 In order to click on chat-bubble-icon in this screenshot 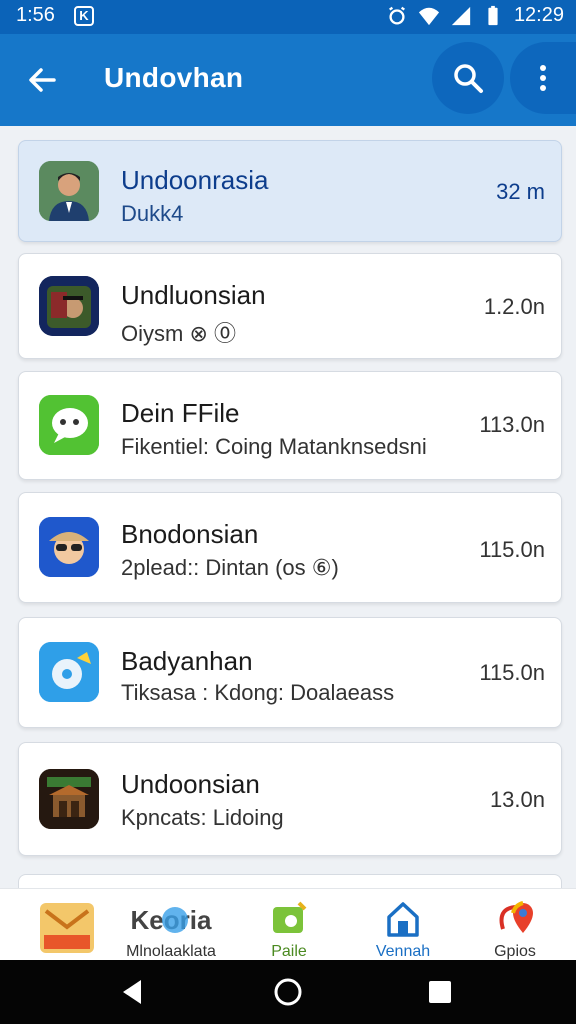, I will do `click(69, 425)`.